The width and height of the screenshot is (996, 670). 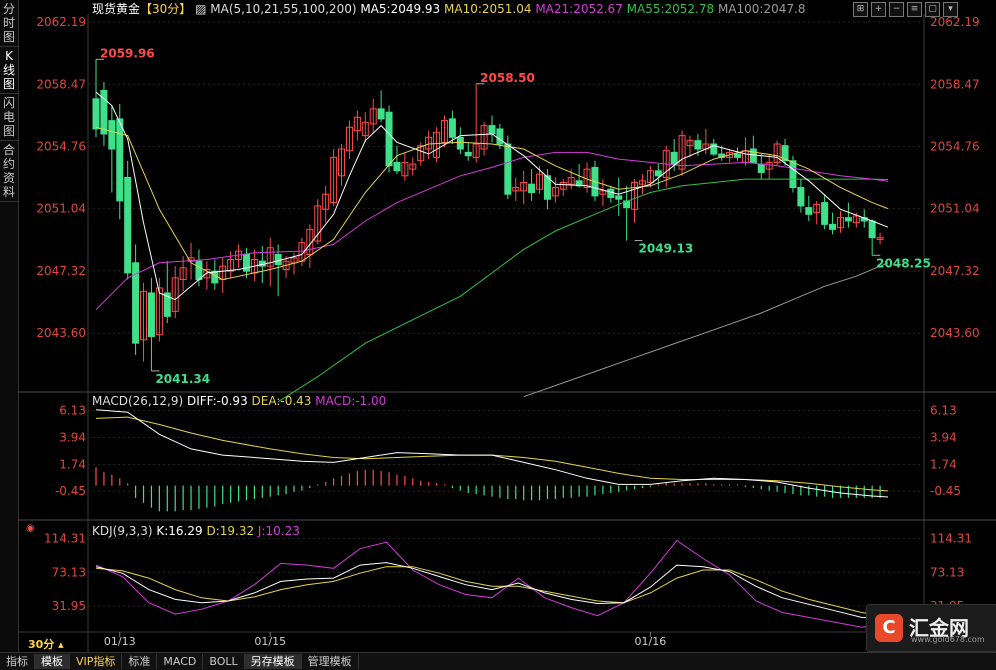 What do you see at coordinates (507, 78) in the screenshot?
I see `price-annotation-high: 2058.50` at bounding box center [507, 78].